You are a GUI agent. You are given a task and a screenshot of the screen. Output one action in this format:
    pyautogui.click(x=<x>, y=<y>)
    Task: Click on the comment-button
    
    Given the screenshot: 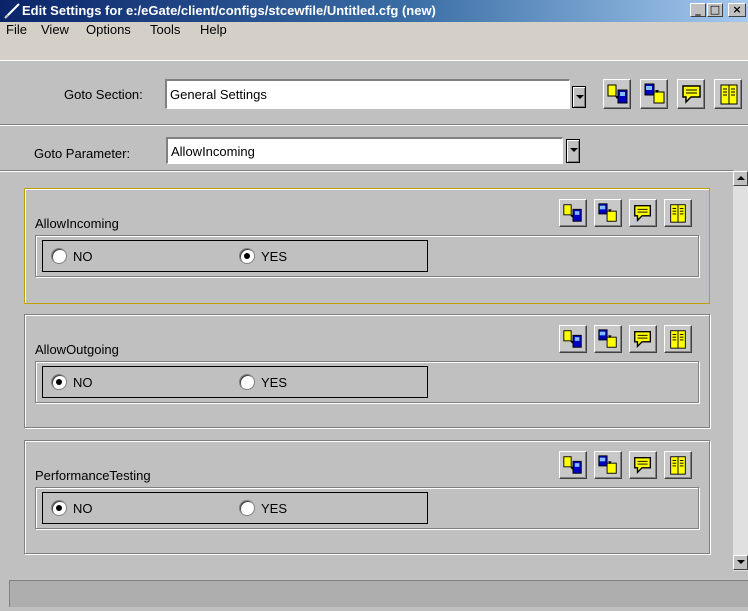 What is the action you would take?
    pyautogui.click(x=691, y=94)
    